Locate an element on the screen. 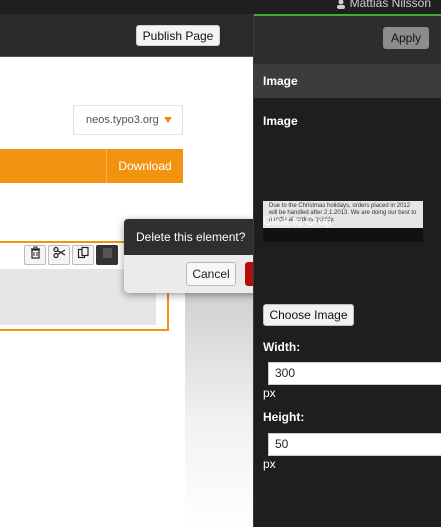 Image resolution: width=441 pixels, height=527 pixels. choose-image-button: Choose Image is located at coordinates (308, 315).